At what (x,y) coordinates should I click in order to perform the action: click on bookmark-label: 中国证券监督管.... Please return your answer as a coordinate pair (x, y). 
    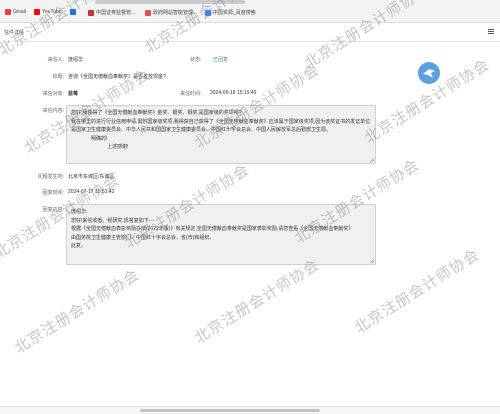
    Looking at the image, I should click on (116, 13).